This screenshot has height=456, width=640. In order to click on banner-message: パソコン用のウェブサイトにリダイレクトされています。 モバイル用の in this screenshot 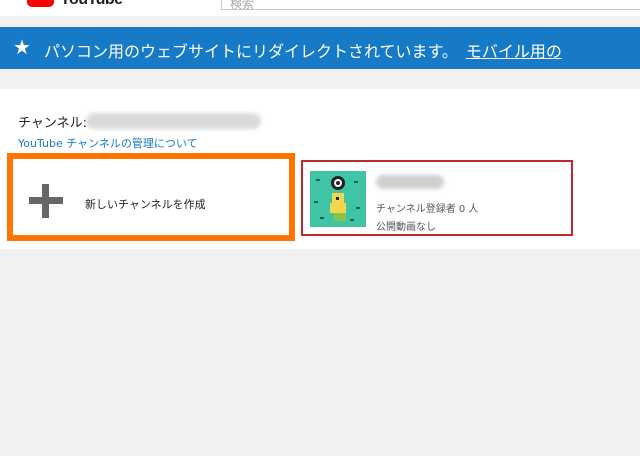, I will do `click(303, 50)`.